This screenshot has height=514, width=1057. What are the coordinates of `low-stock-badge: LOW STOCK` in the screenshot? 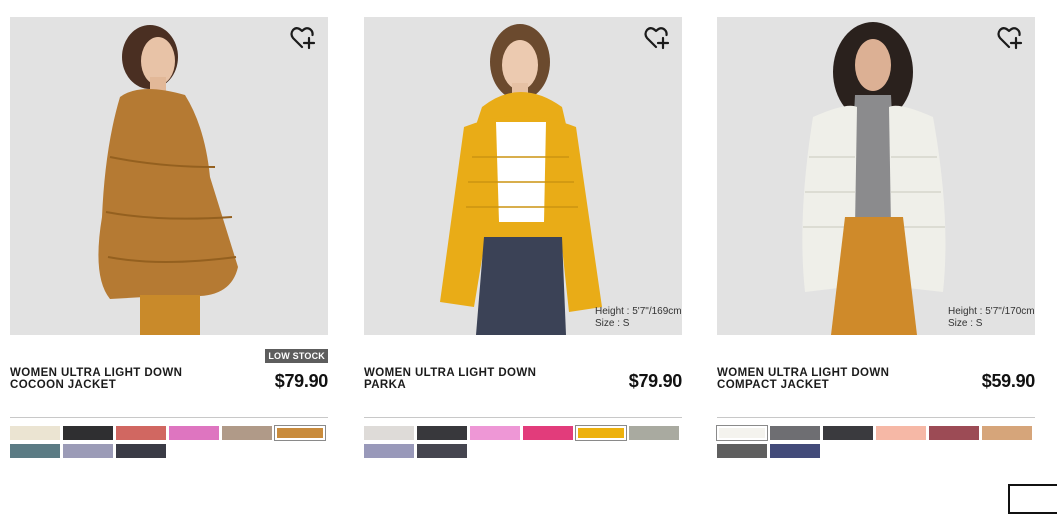 It's located at (296, 356).